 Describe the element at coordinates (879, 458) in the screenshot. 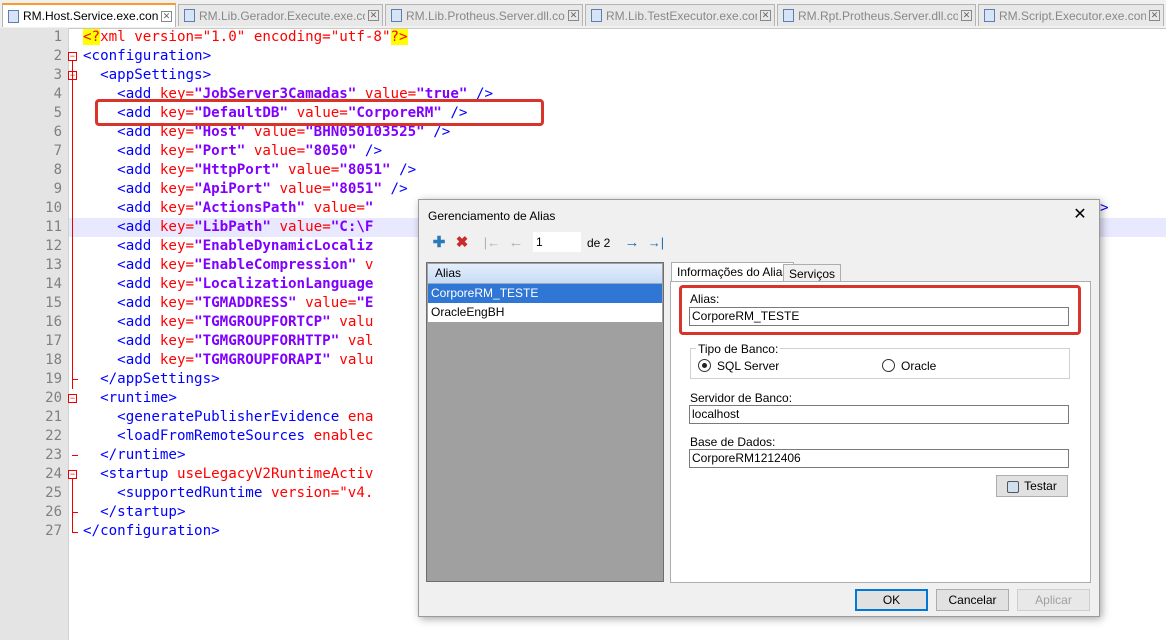

I see `database-name-input: CorporeRM1212406` at that location.